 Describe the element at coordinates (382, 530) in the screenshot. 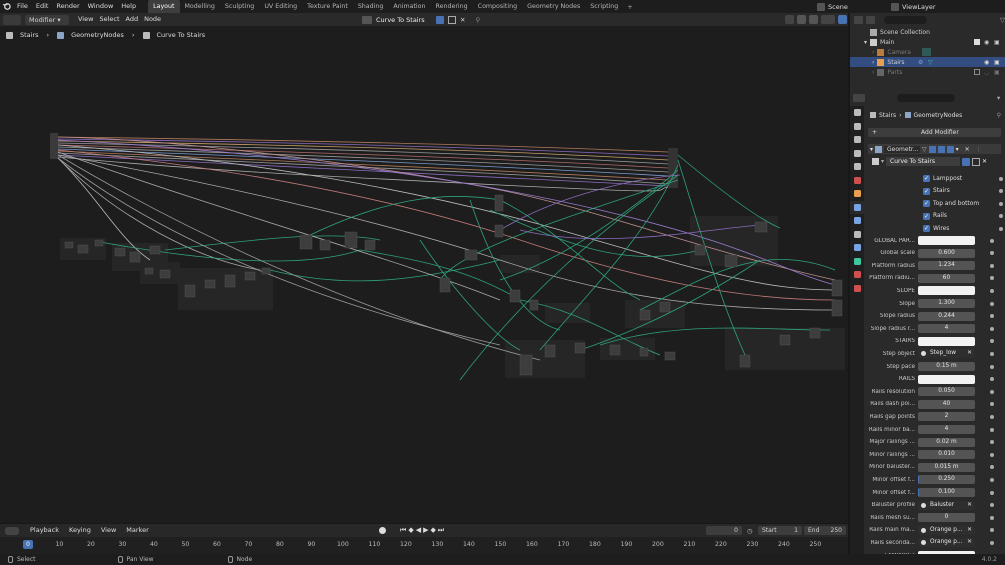

I see `record-icon` at that location.